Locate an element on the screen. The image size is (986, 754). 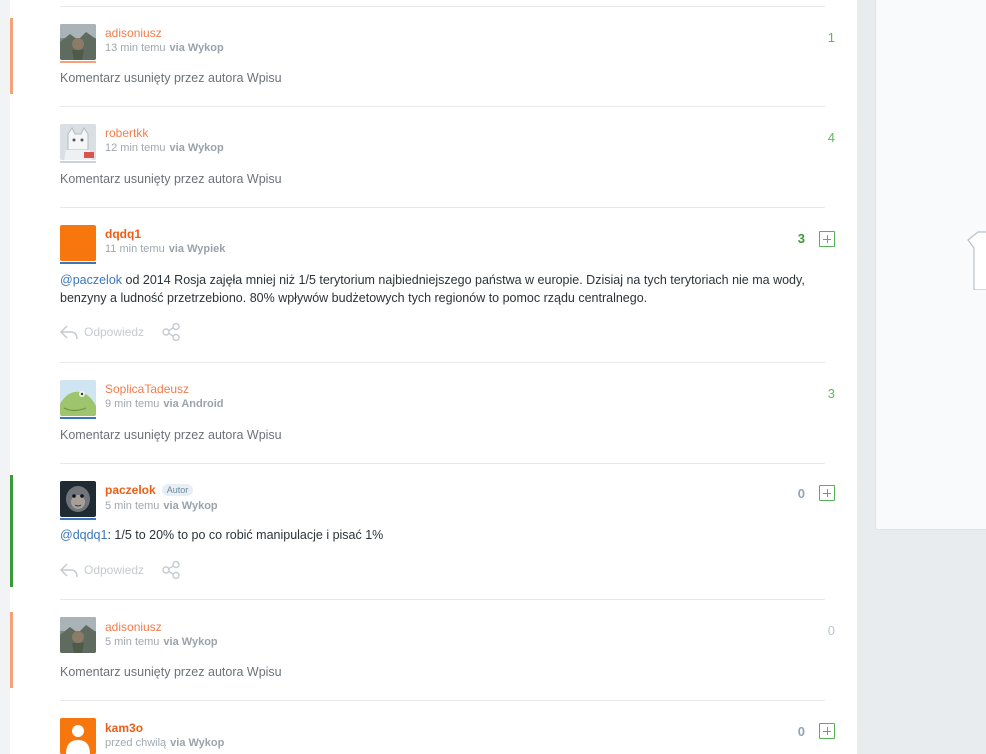
monkey-avatar is located at coordinates (78, 499).